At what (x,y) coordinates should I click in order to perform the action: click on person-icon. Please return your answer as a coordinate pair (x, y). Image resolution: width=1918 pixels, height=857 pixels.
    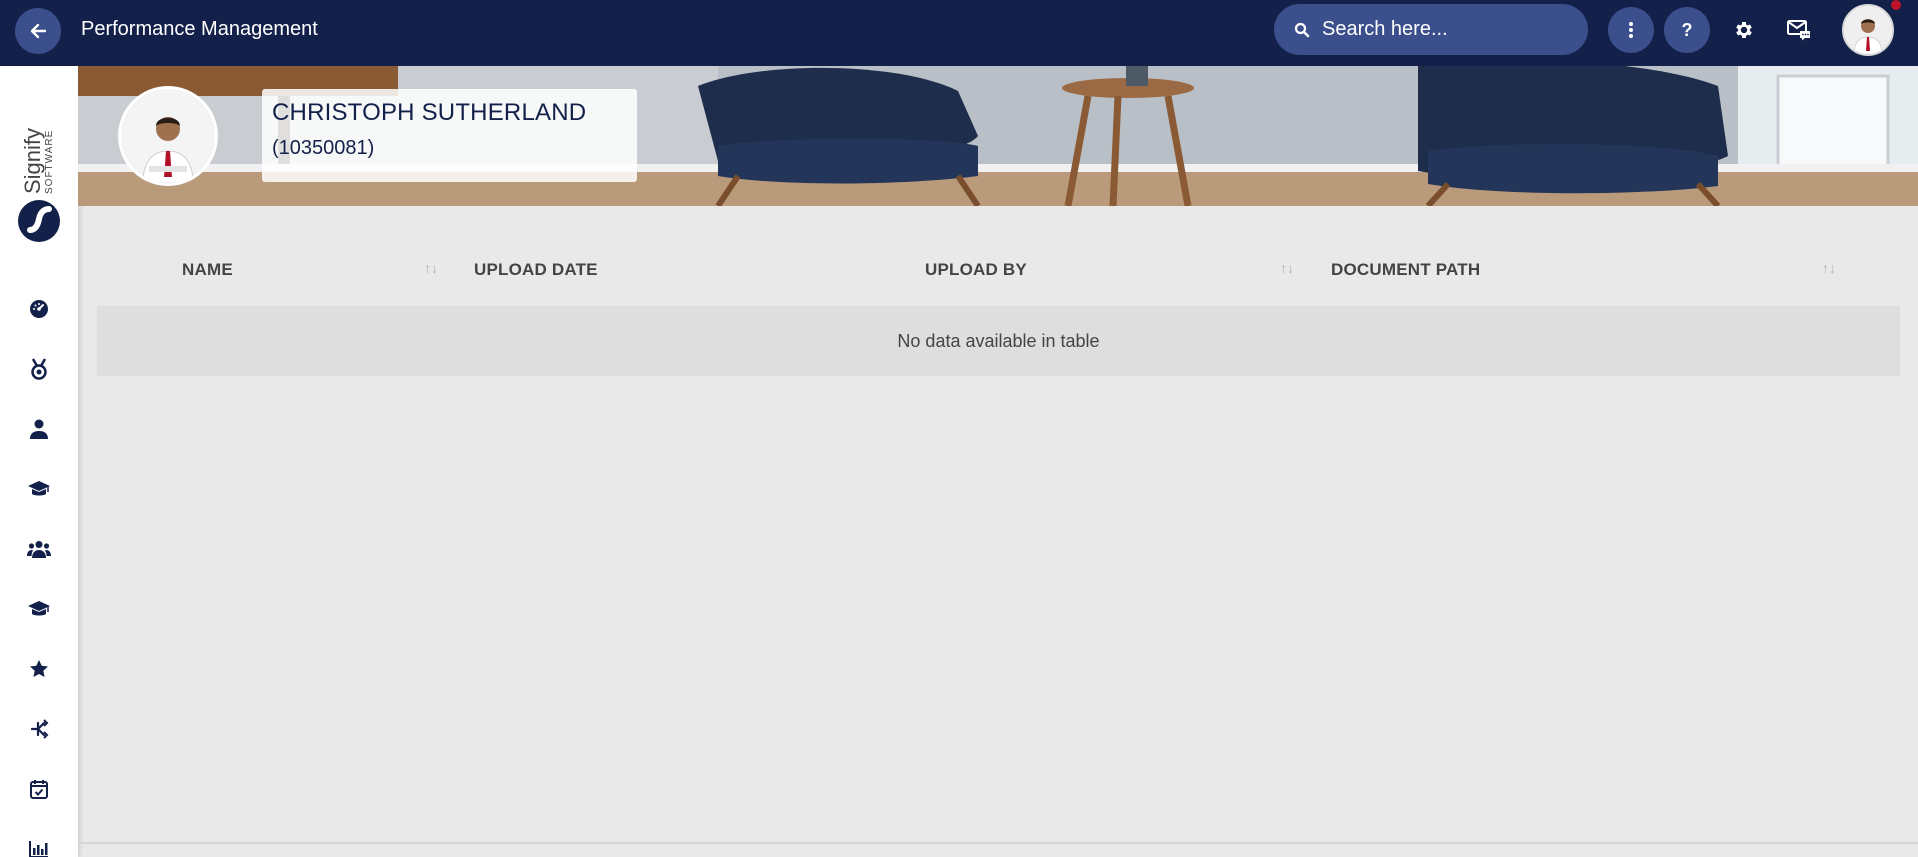
    Looking at the image, I should click on (39, 429).